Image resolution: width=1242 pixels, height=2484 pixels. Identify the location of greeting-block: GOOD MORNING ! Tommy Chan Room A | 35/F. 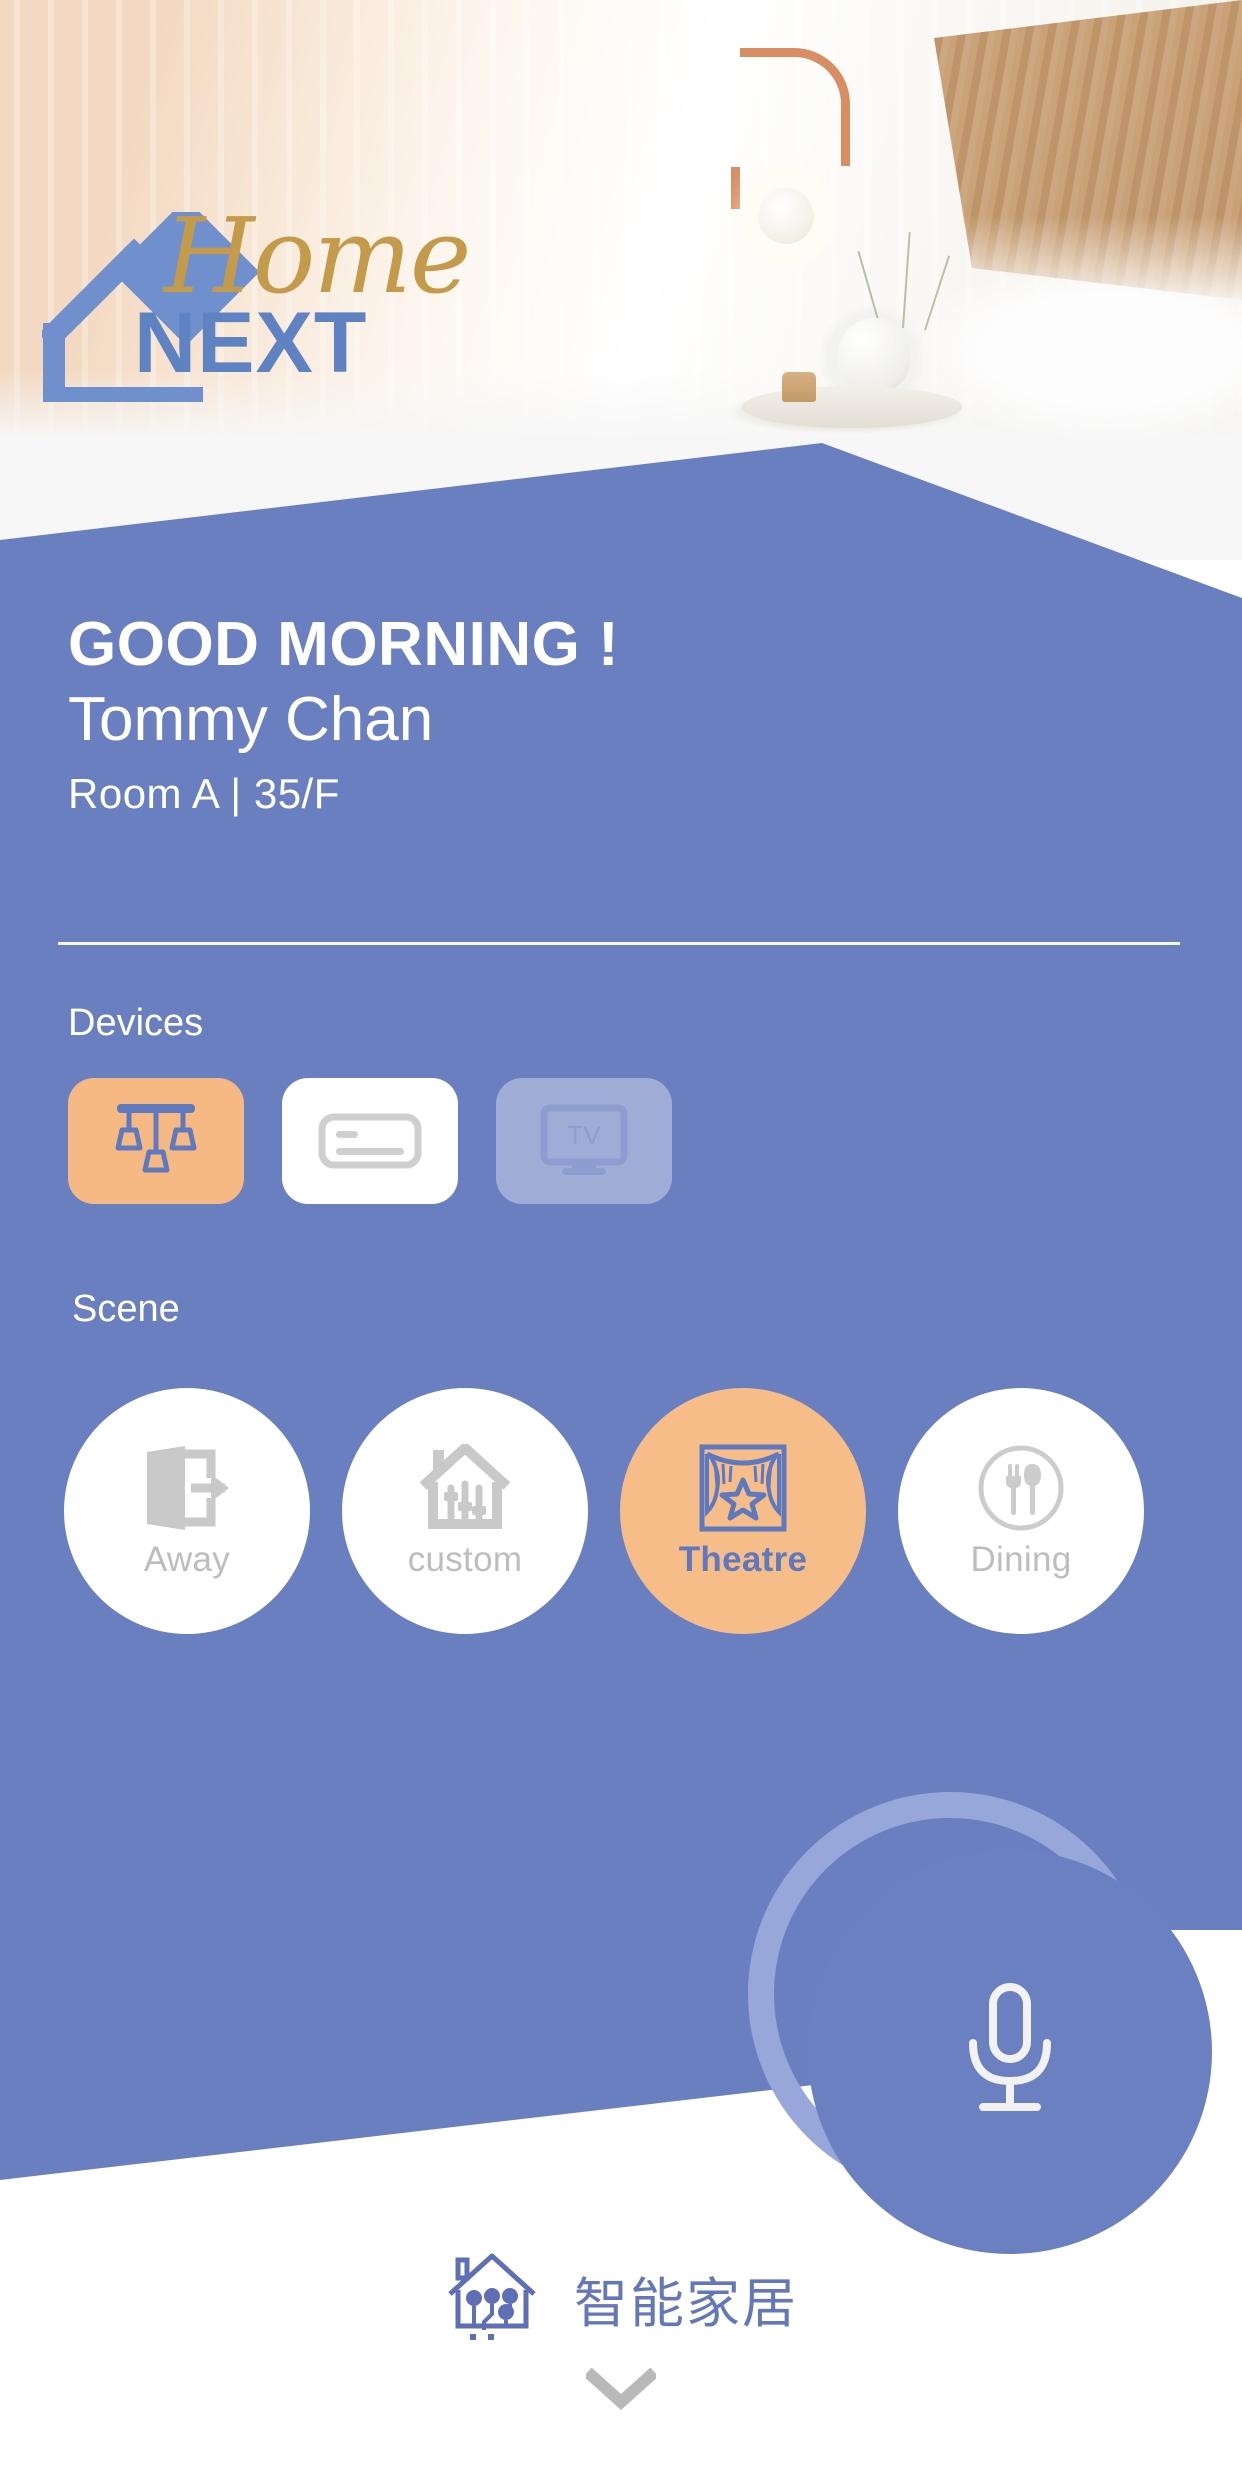
(343, 715).